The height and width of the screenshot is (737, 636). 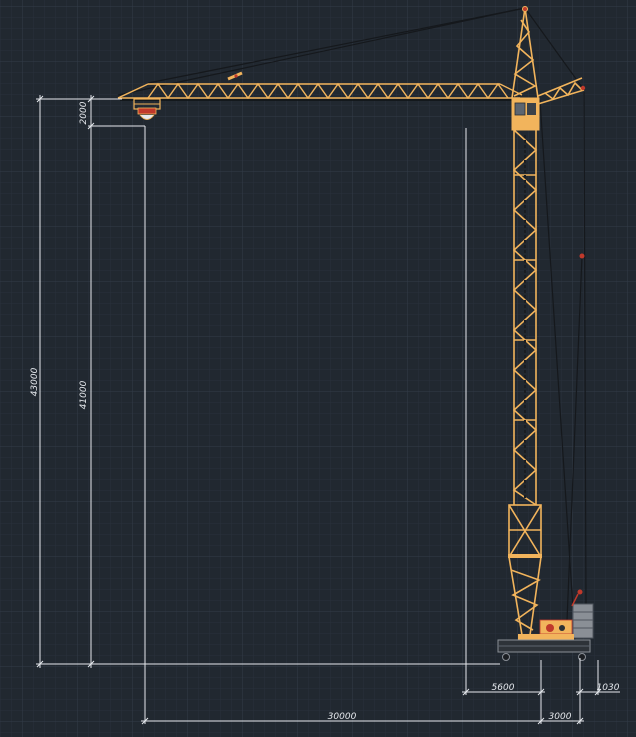 I want to click on base-section-plate, so click(x=525, y=556).